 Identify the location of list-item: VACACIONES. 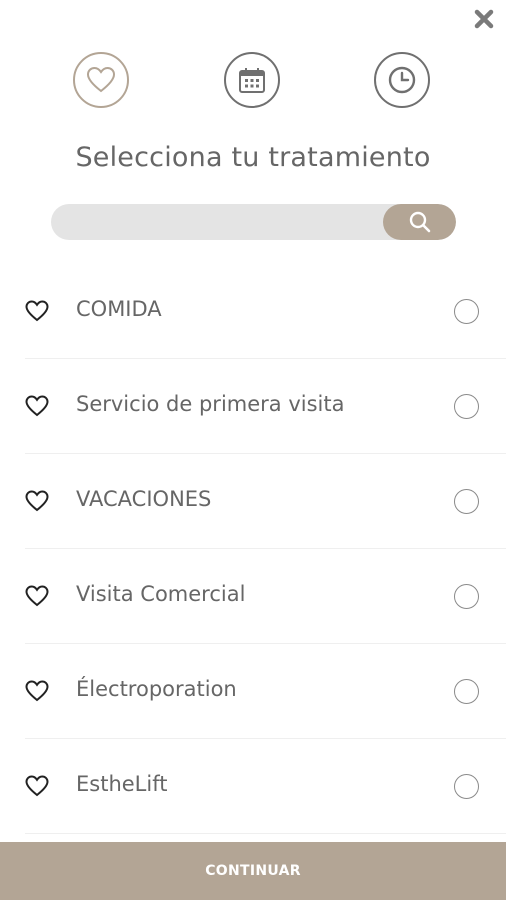
(265, 501).